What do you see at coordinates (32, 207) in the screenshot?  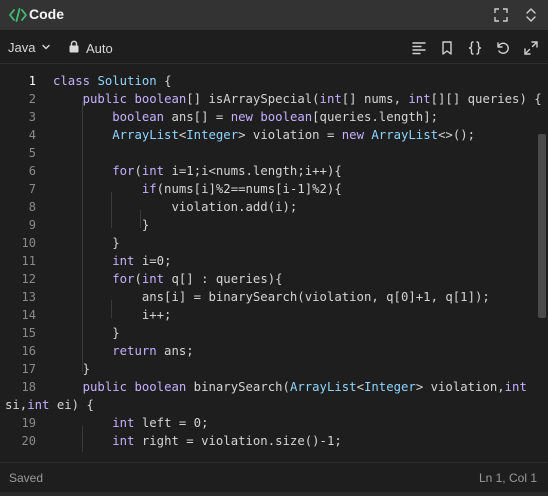 I see `line-number: 8` at bounding box center [32, 207].